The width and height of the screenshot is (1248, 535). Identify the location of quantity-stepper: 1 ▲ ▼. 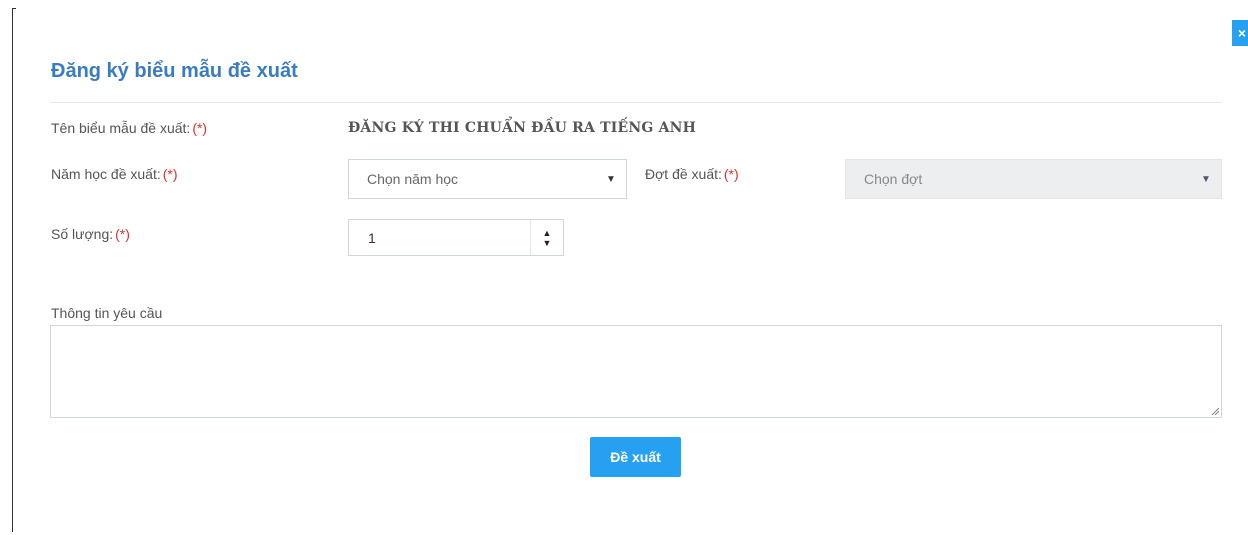
(456, 237).